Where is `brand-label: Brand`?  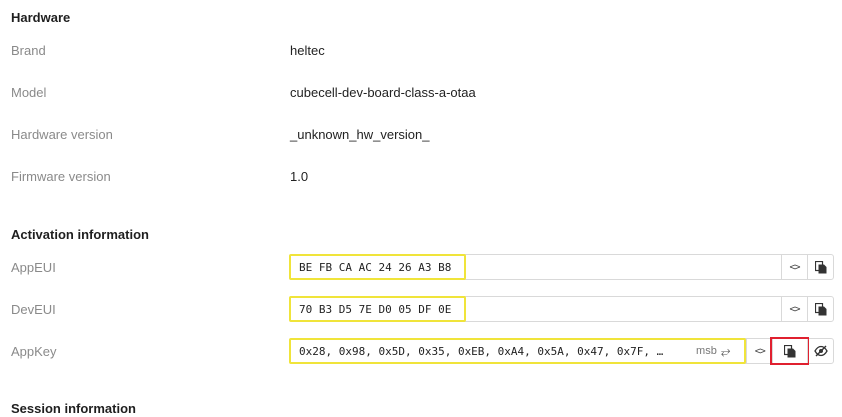 brand-label: Brand is located at coordinates (28, 50).